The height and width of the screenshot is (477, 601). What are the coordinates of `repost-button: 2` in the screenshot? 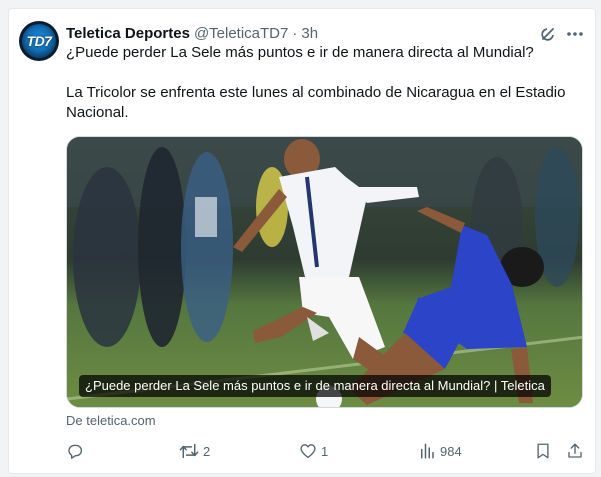 It's located at (194, 451).